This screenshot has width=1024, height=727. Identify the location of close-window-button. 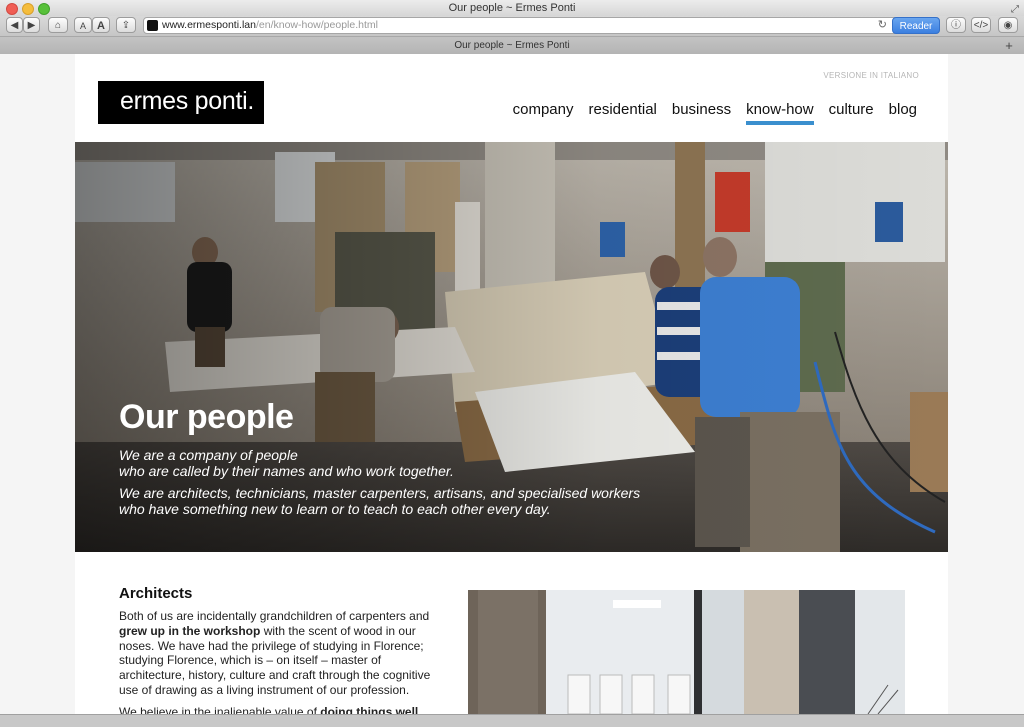
(12, 9).